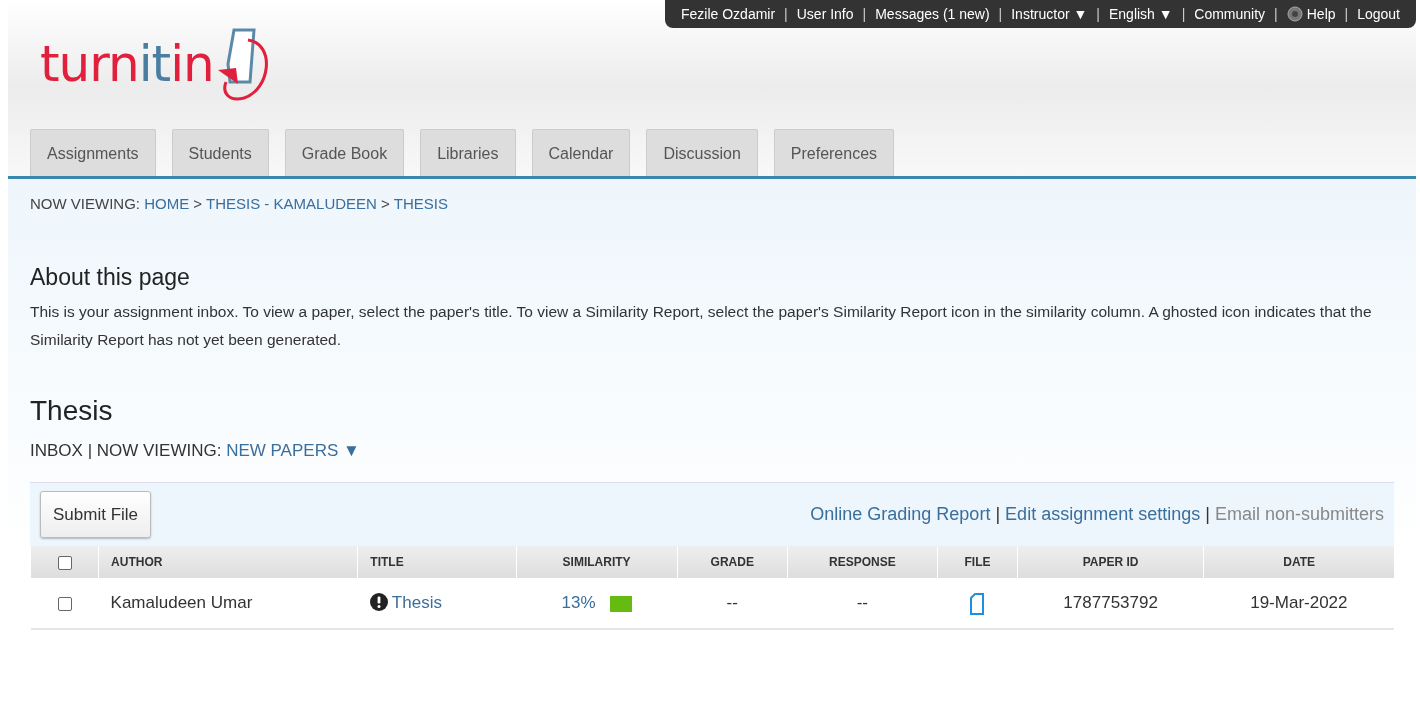 This screenshot has width=1420, height=715. Describe the element at coordinates (57, 450) in the screenshot. I see `inbox-label: INBOX` at that location.